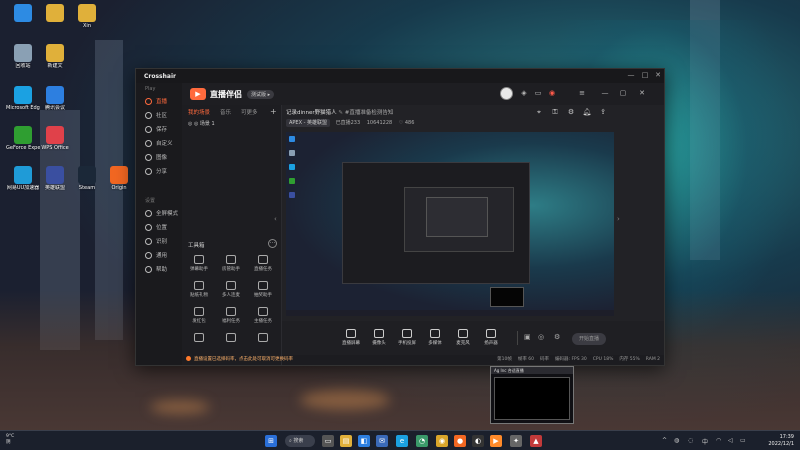 The image size is (800, 450). I want to click on preview-right-arrow: ›, so click(618, 219).